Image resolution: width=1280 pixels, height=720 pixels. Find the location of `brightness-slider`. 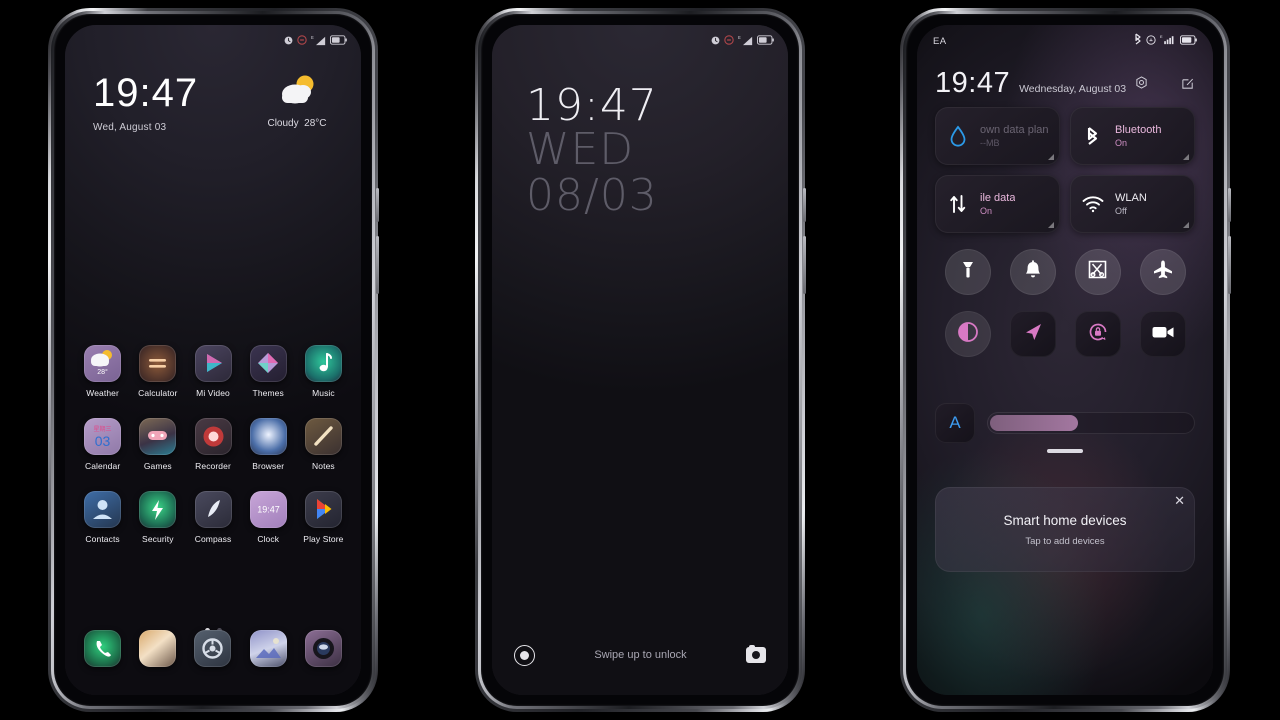

brightness-slider is located at coordinates (1091, 423).